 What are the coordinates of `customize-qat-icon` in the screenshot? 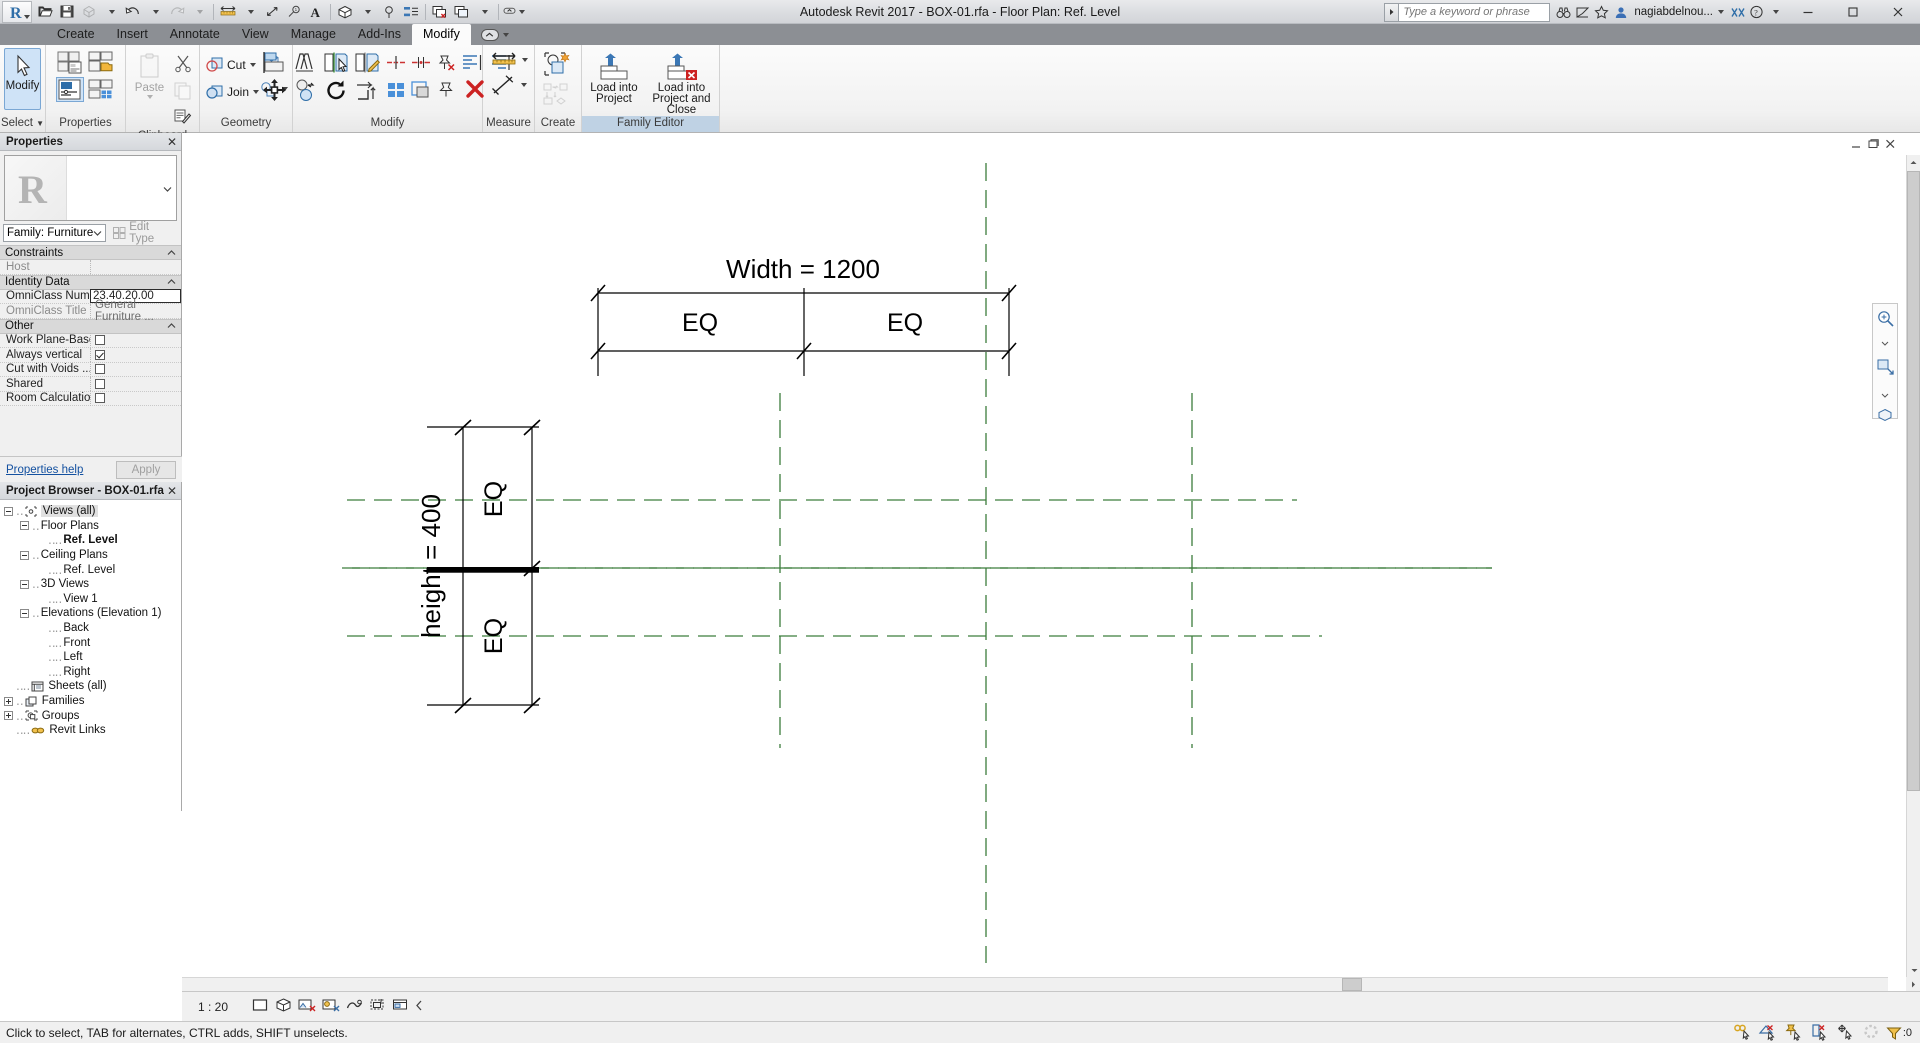 It's located at (513, 12).